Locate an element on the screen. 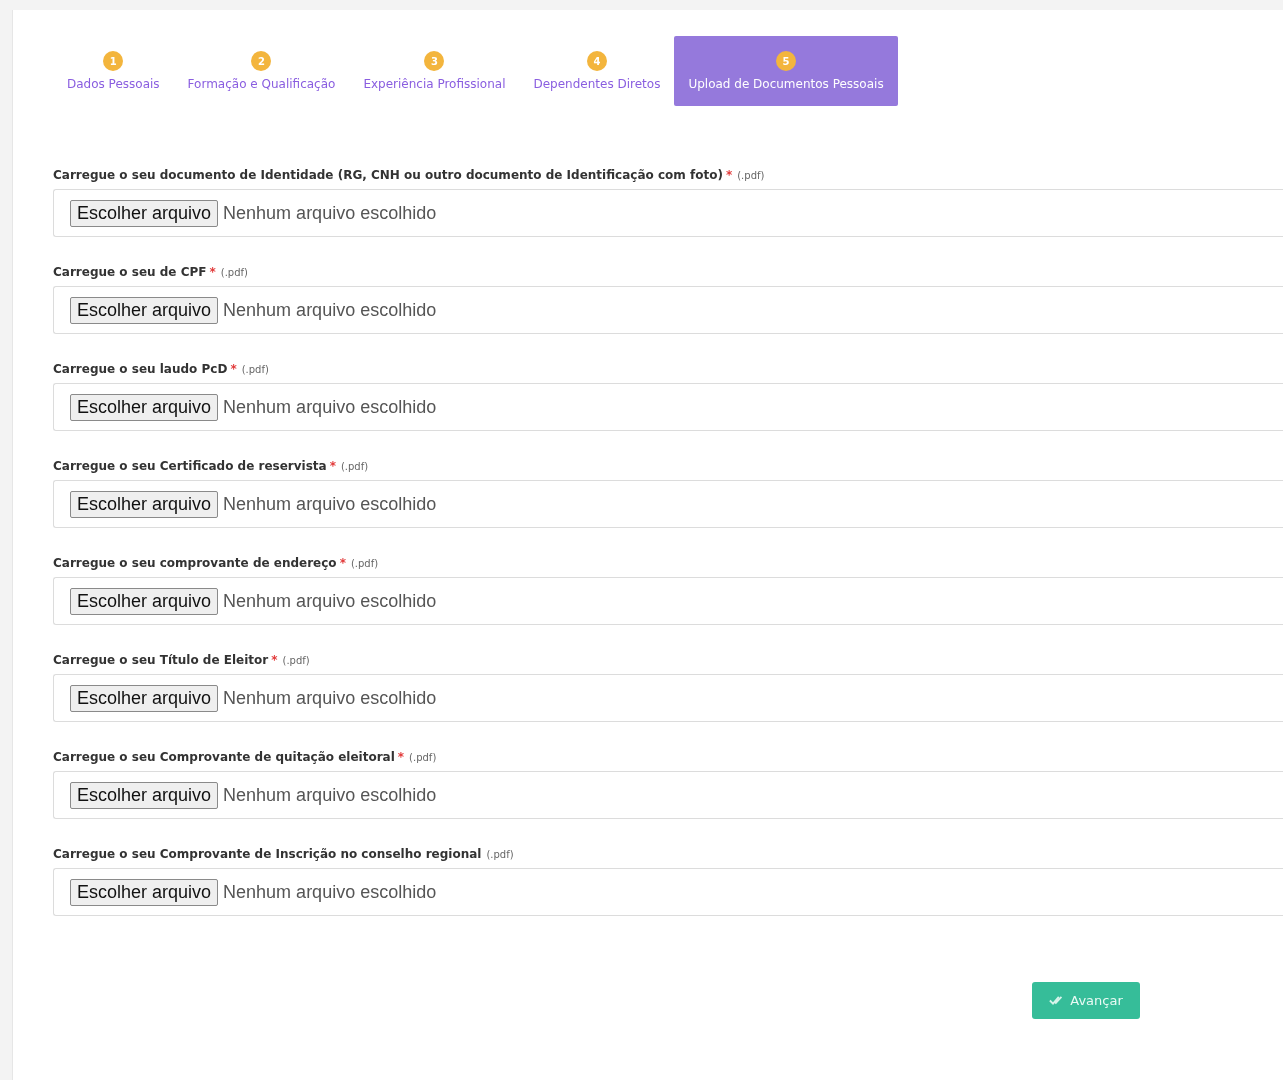 This screenshot has width=1283, height=1080. field-label: Carregue o seu comprovante de endereço is located at coordinates (195, 563).